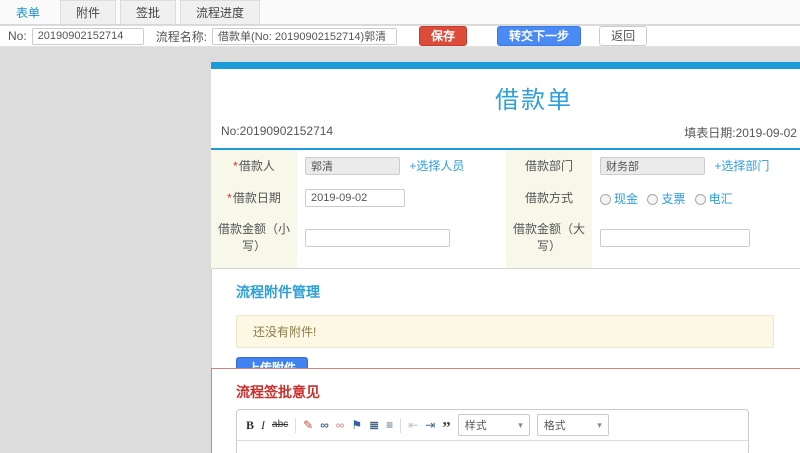  I want to click on blockquote-icon: ”, so click(446, 427).